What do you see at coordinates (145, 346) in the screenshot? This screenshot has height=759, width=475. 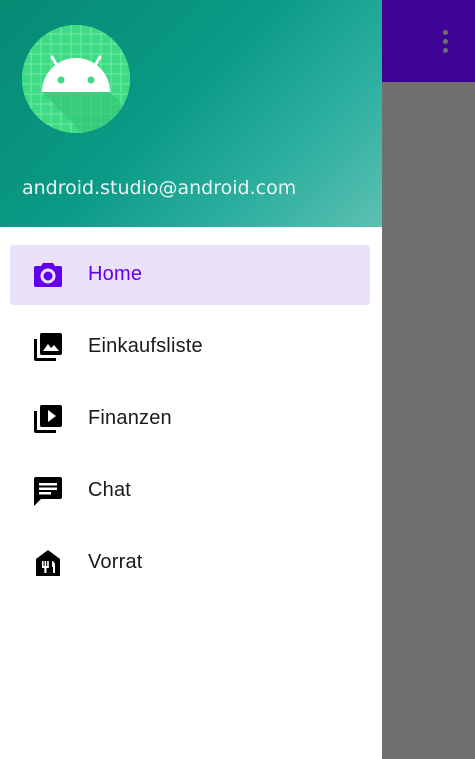 I see `nav-item-label: Einkaufsliste` at bounding box center [145, 346].